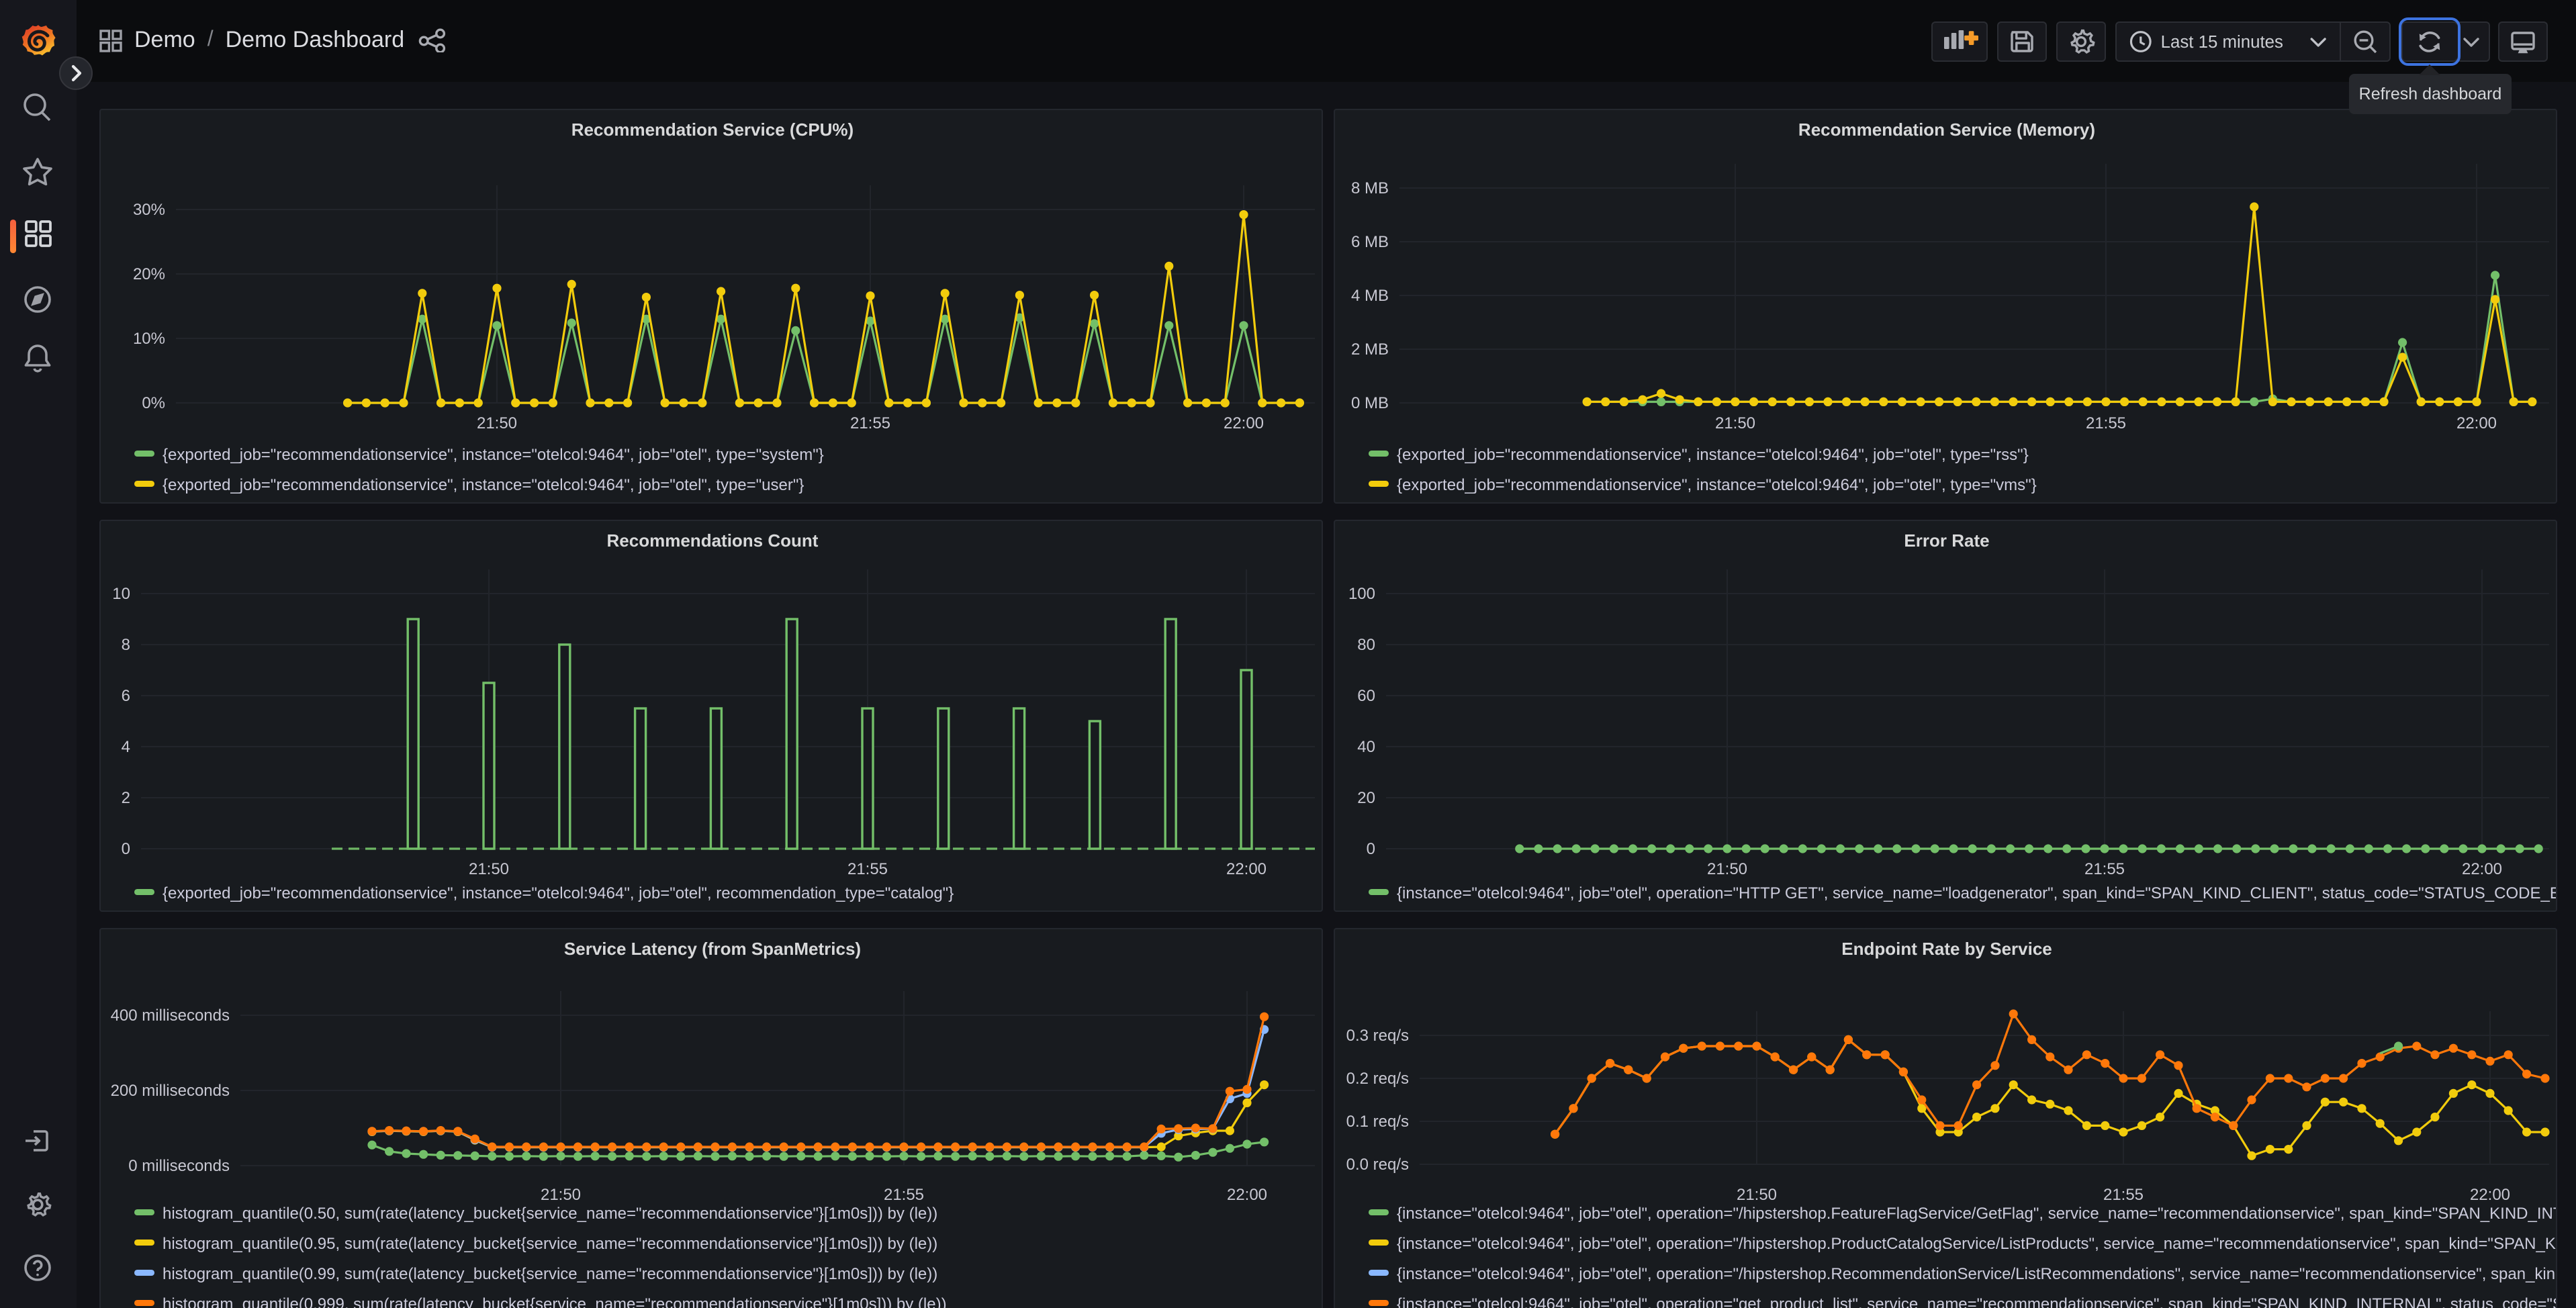 The height and width of the screenshot is (1308, 2576). What do you see at coordinates (126, 747) in the screenshot?
I see `svg-text: 4` at bounding box center [126, 747].